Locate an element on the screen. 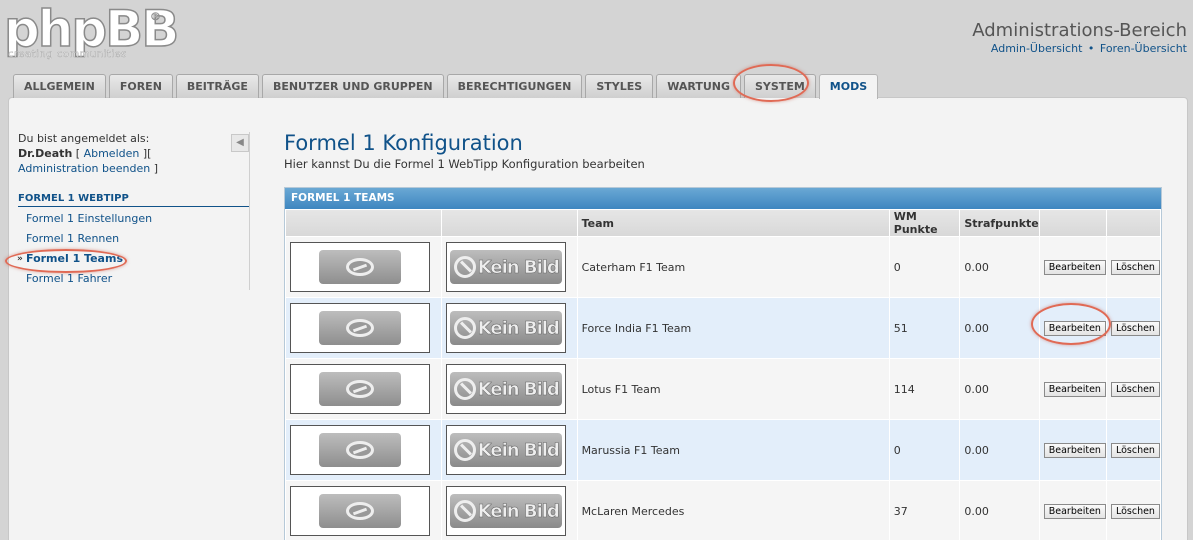  forum-overview-link: Foren-Übersicht is located at coordinates (1143, 48).